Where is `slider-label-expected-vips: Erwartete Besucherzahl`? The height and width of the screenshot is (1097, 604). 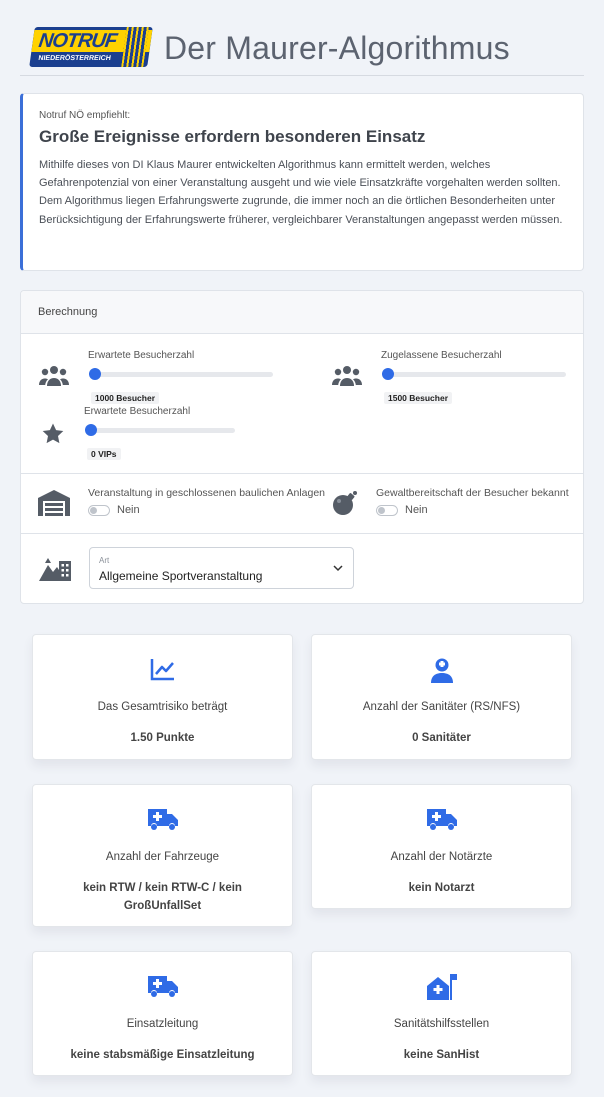 slider-label-expected-vips: Erwartete Besucherzahl is located at coordinates (137, 411).